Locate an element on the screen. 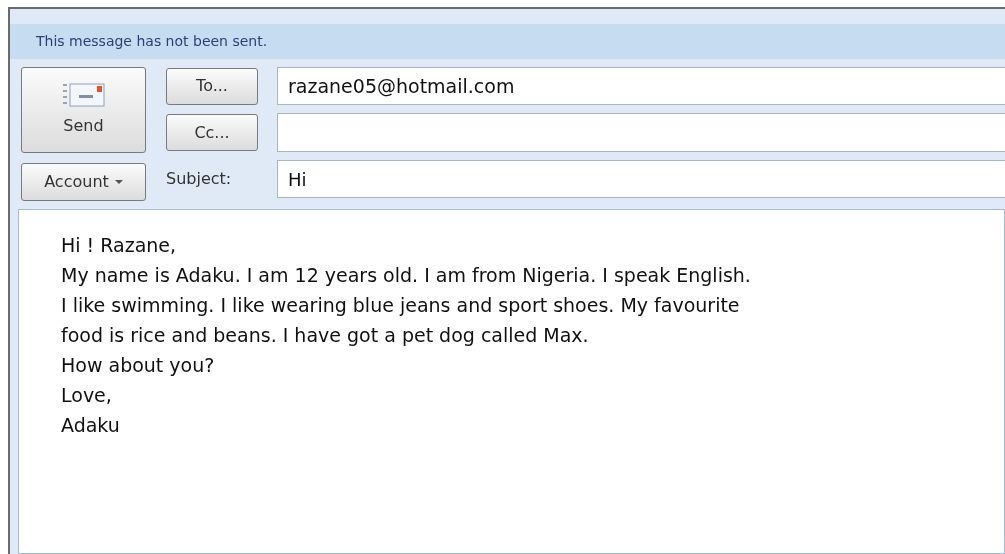 The height and width of the screenshot is (554, 1005). message-line: My name is Adaku. I am 12 years old. I am from Nigeria. I speak English. is located at coordinates (406, 275).